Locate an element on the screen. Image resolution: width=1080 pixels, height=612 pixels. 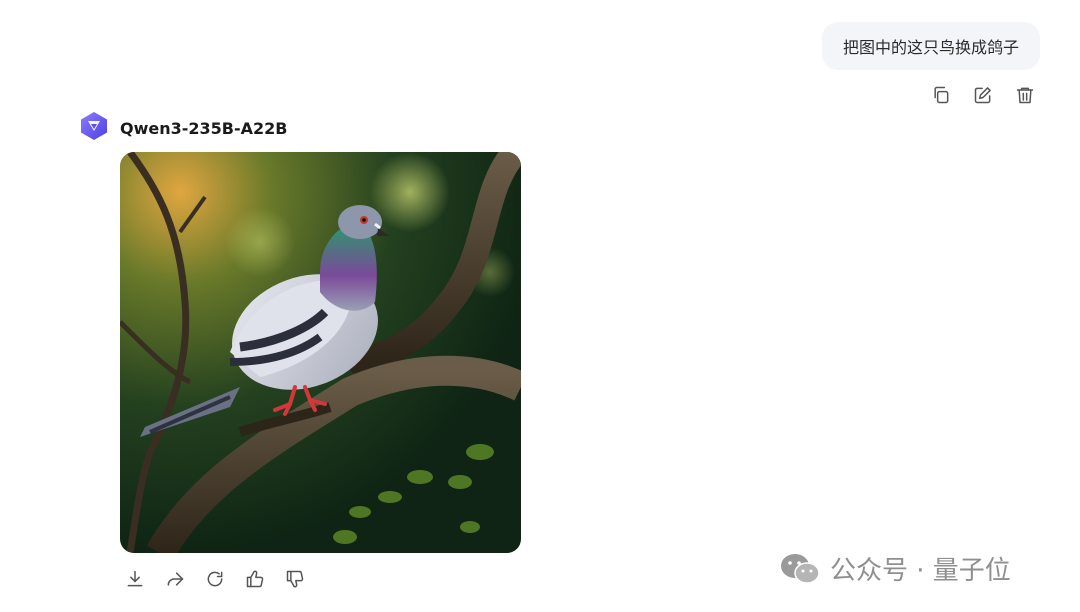
model-name: Qwen3-235B-A22B is located at coordinates (204, 128).